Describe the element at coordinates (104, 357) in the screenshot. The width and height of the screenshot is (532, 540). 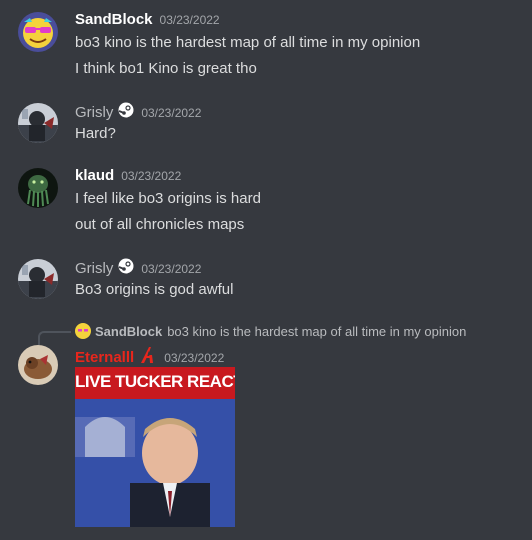
I see `author-name: Eternalll` at that location.